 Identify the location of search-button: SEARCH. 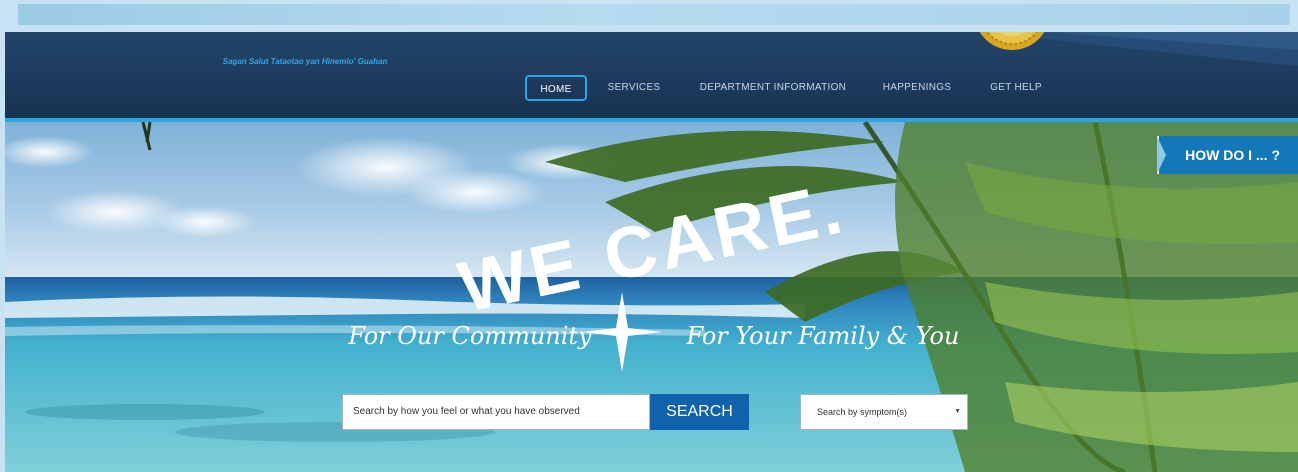
(699, 412).